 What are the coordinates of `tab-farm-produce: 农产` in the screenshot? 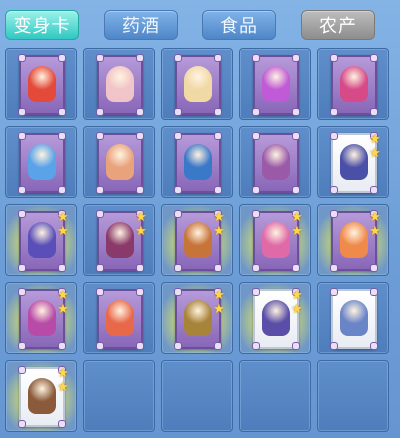 It's located at (338, 25).